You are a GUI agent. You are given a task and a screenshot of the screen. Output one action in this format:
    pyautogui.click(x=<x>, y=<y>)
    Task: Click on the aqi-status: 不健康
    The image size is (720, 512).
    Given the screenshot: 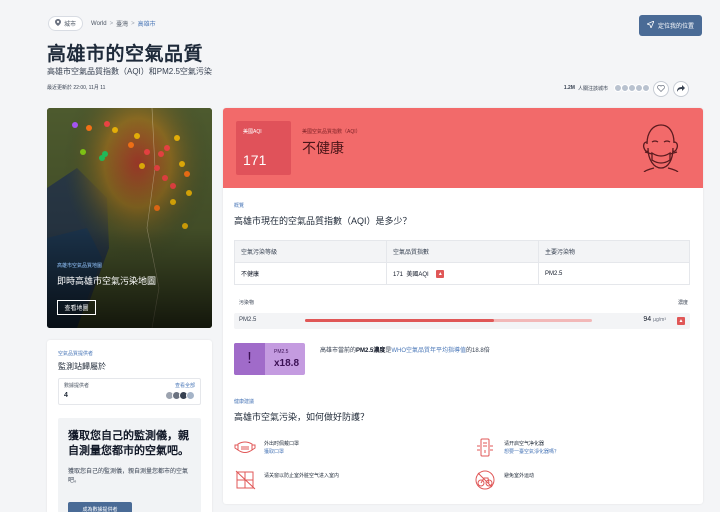 What is the action you would take?
    pyautogui.click(x=323, y=148)
    